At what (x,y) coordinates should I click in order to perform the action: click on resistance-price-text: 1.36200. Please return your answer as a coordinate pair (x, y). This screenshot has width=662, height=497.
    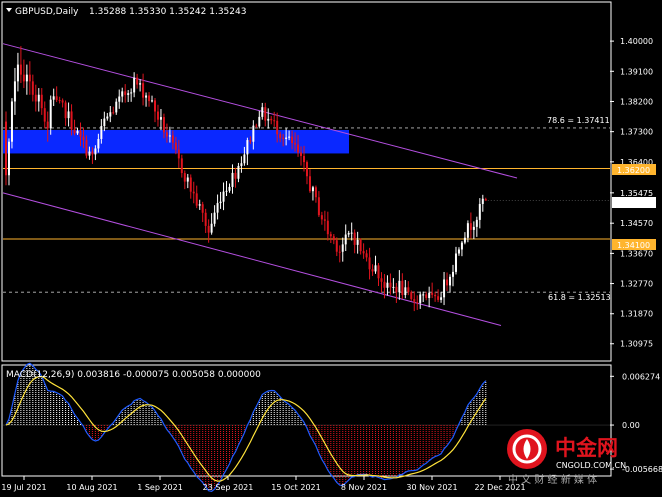
    Looking at the image, I should click on (633, 170).